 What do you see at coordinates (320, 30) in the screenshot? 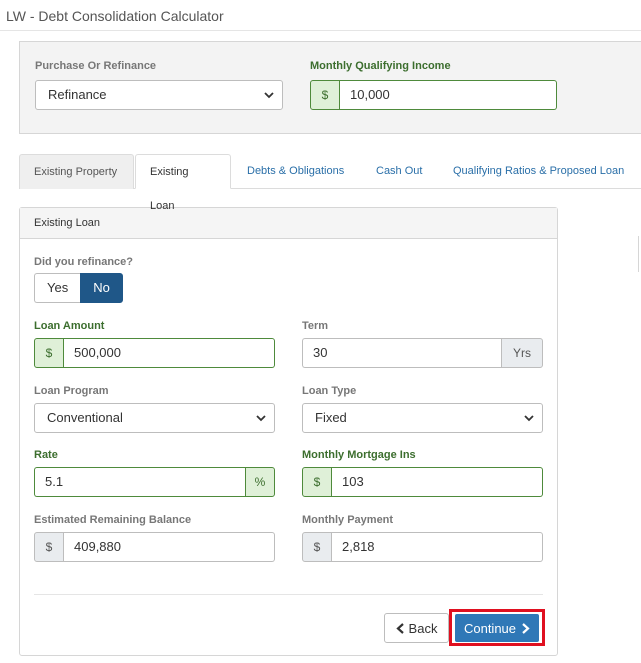
I see `title-divider` at bounding box center [320, 30].